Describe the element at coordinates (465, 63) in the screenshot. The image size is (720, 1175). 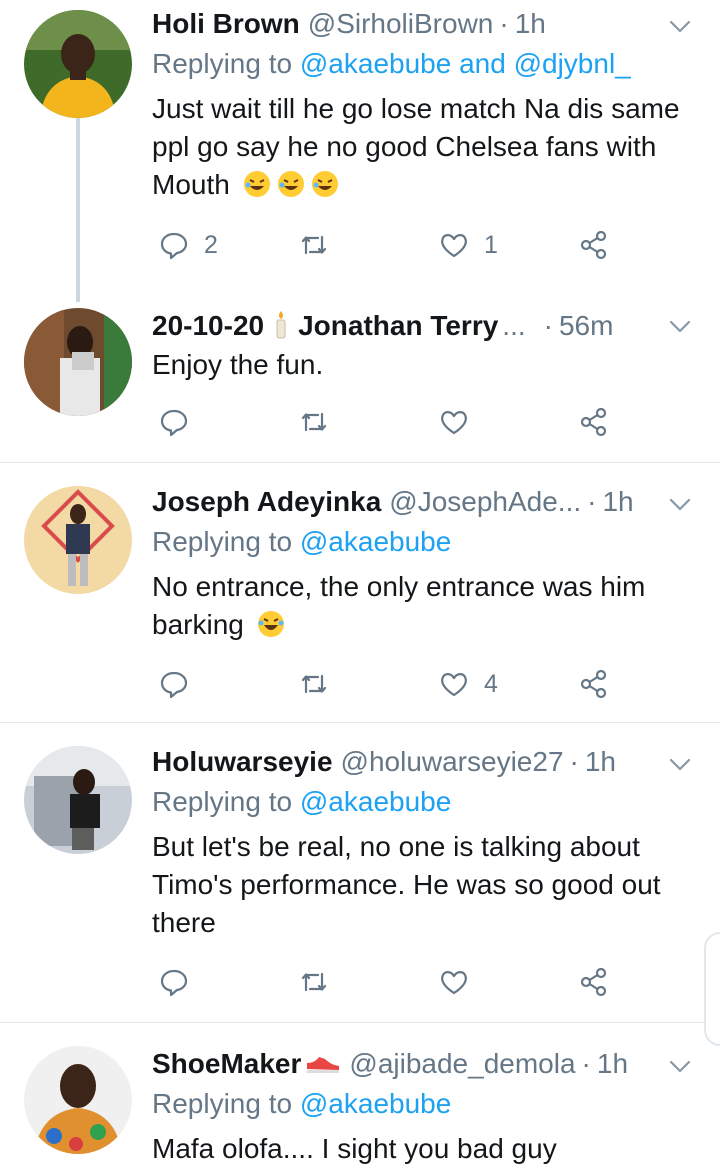
I see `reply-mentions: @akaebube and @djybnl_` at that location.